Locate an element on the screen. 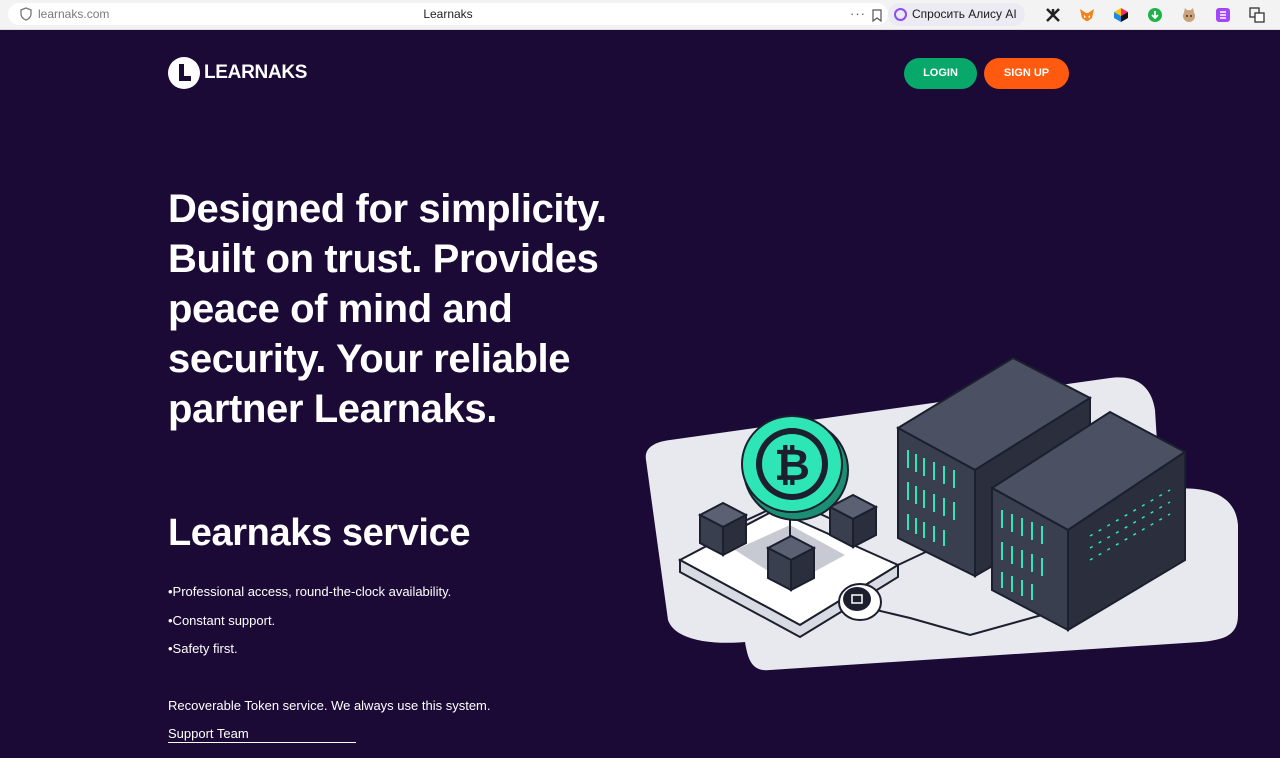  brand-logo: LEARNAKS is located at coordinates (237, 73).